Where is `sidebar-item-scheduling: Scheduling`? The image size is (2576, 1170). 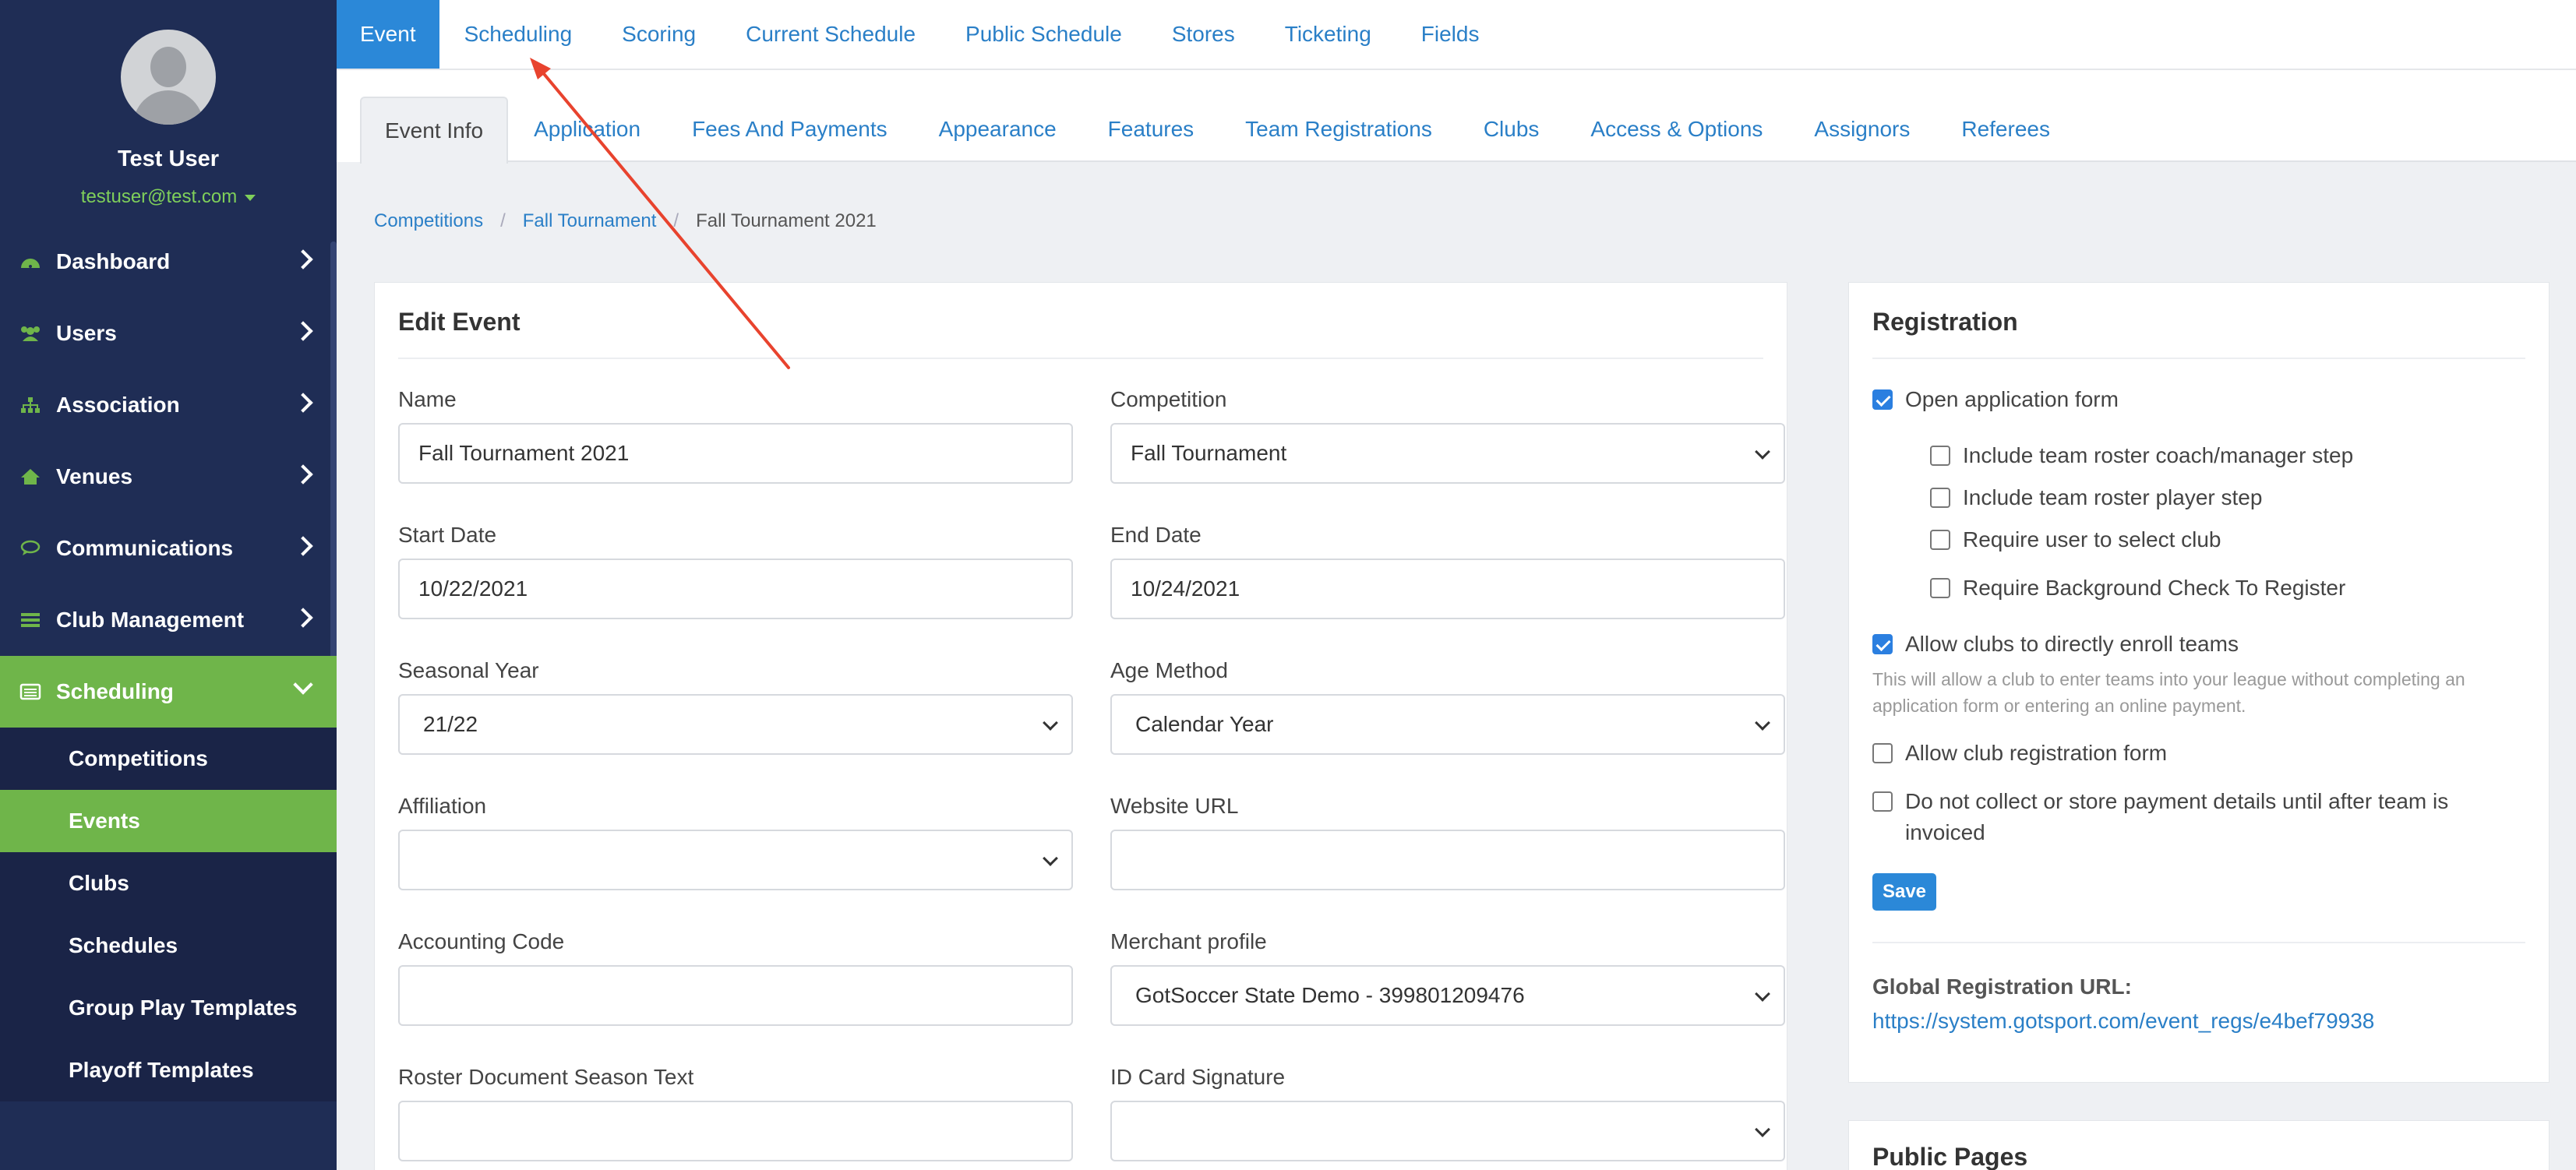 sidebar-item-scheduling: Scheduling is located at coordinates (168, 692).